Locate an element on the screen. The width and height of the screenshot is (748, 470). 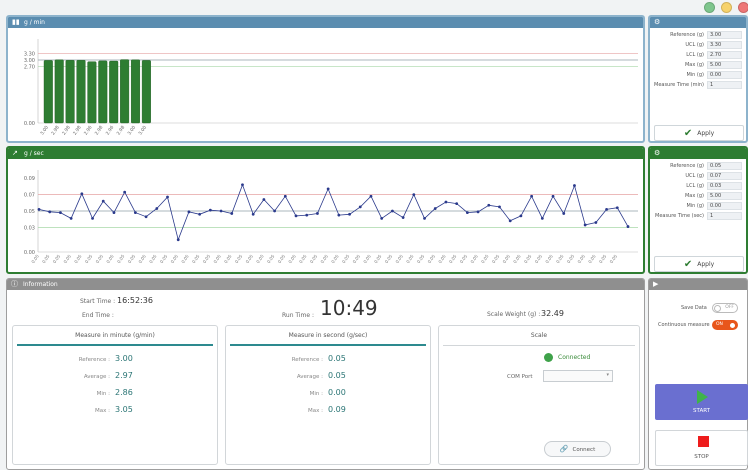
measure-row: Max : 3.05 is located at coordinates (115, 411).